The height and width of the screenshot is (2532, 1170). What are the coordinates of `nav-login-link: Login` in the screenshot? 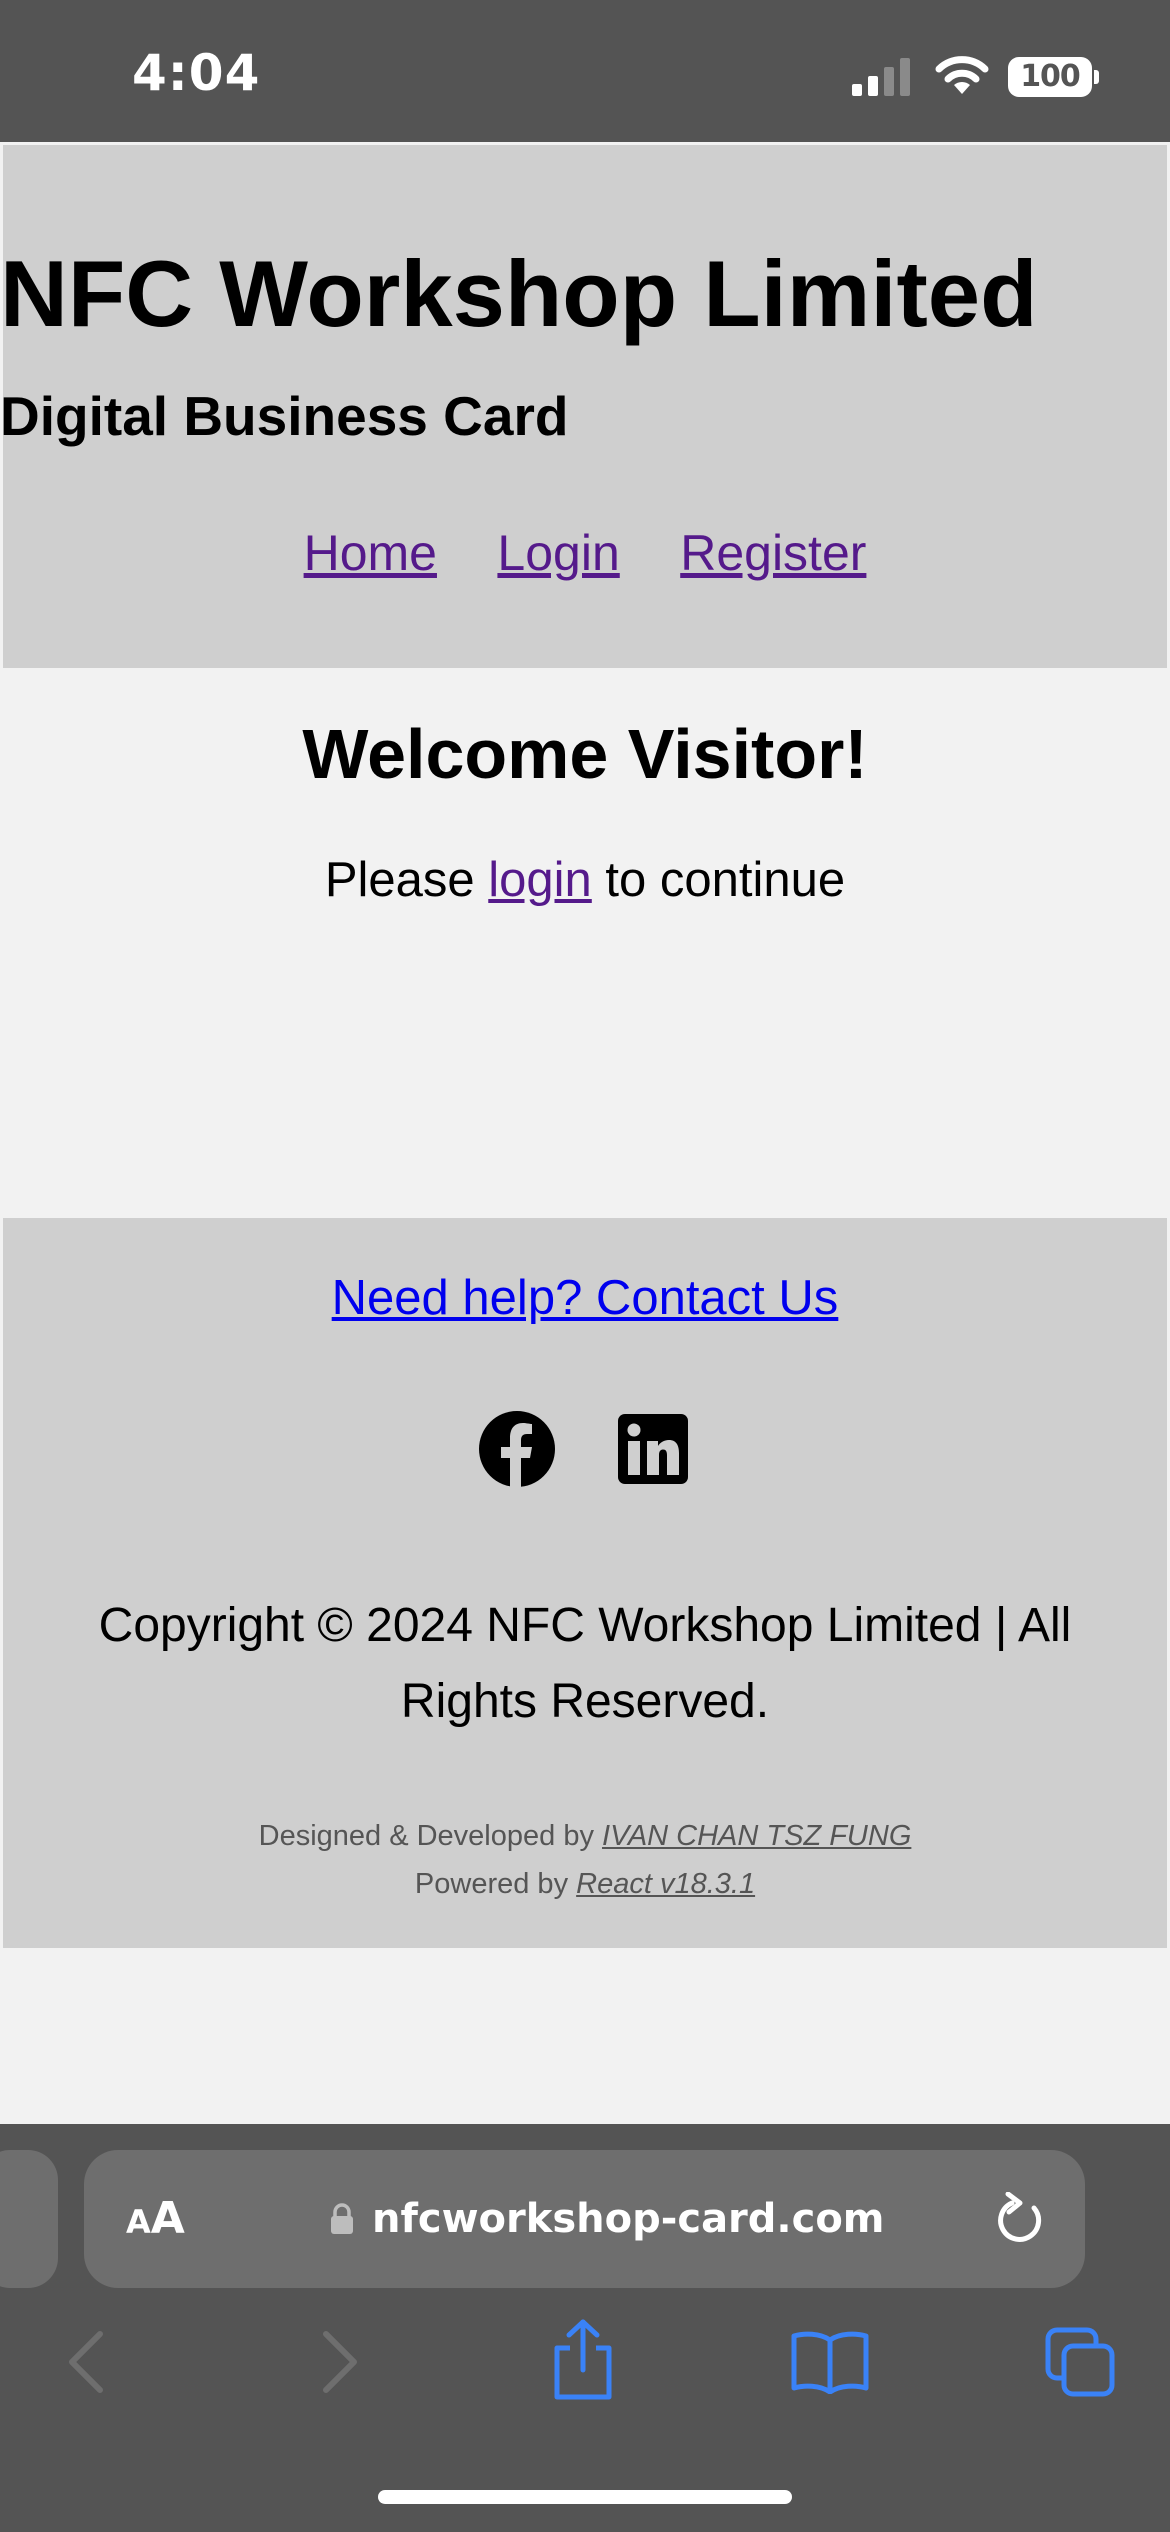 It's located at (558, 553).